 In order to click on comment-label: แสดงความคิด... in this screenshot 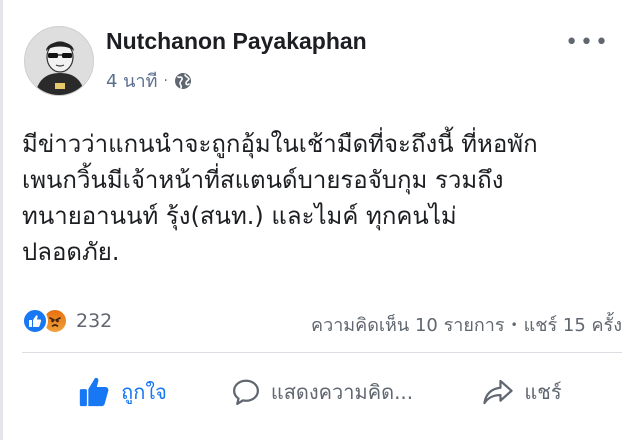, I will do `click(342, 392)`.